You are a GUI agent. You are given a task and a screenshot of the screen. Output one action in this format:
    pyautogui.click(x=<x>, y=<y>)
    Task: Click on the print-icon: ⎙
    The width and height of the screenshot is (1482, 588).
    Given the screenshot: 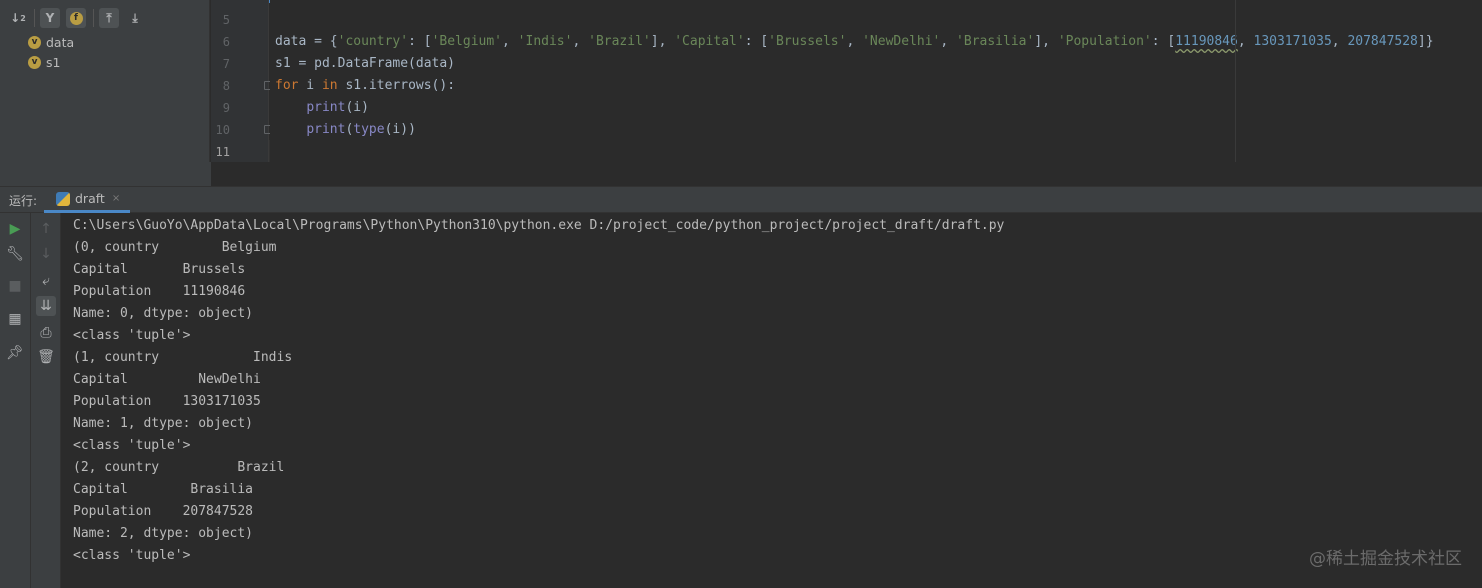 What is the action you would take?
    pyautogui.click(x=46, y=333)
    